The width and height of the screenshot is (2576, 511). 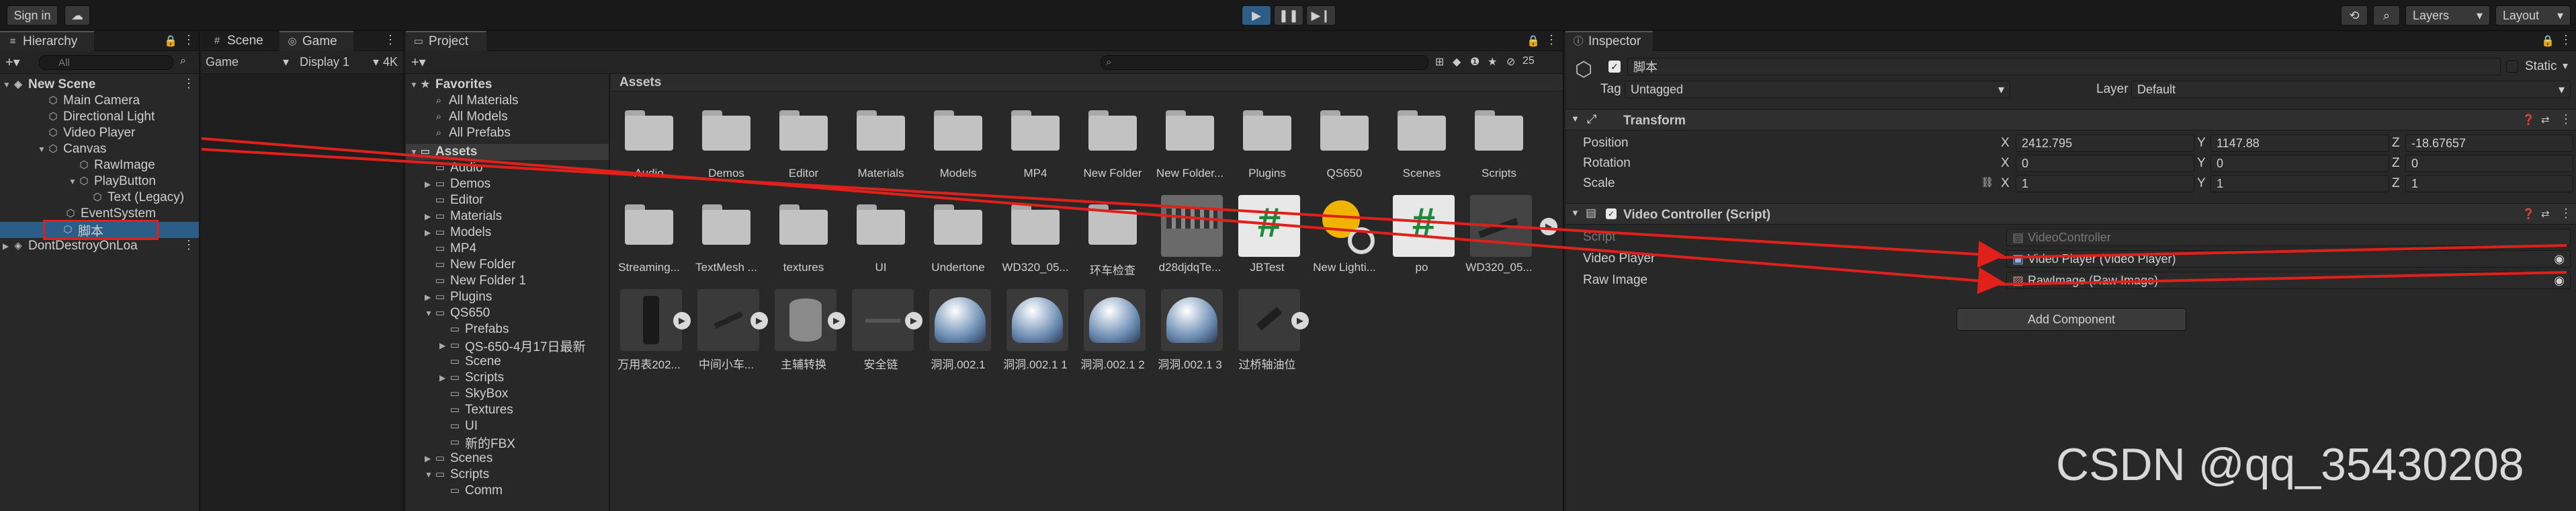 I want to click on underline-video-player, so click(x=2283, y=251).